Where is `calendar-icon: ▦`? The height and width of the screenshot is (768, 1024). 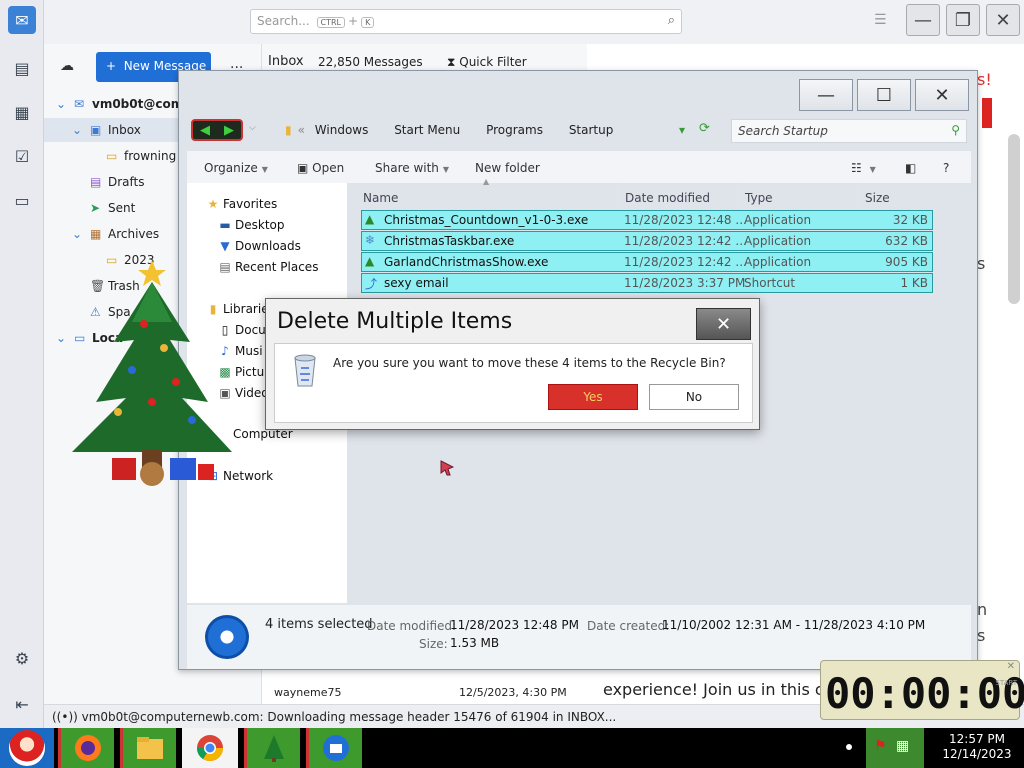 calendar-icon: ▦ is located at coordinates (22, 112).